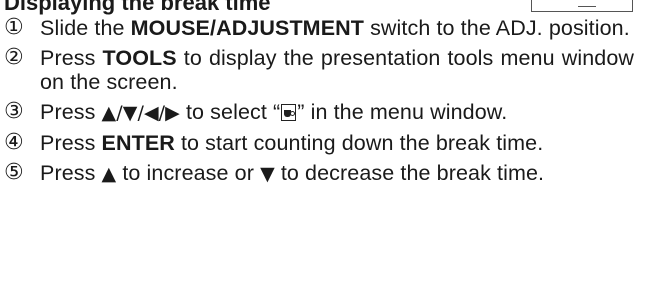 The width and height of the screenshot is (647, 297). I want to click on step-number: ④, so click(14, 142).